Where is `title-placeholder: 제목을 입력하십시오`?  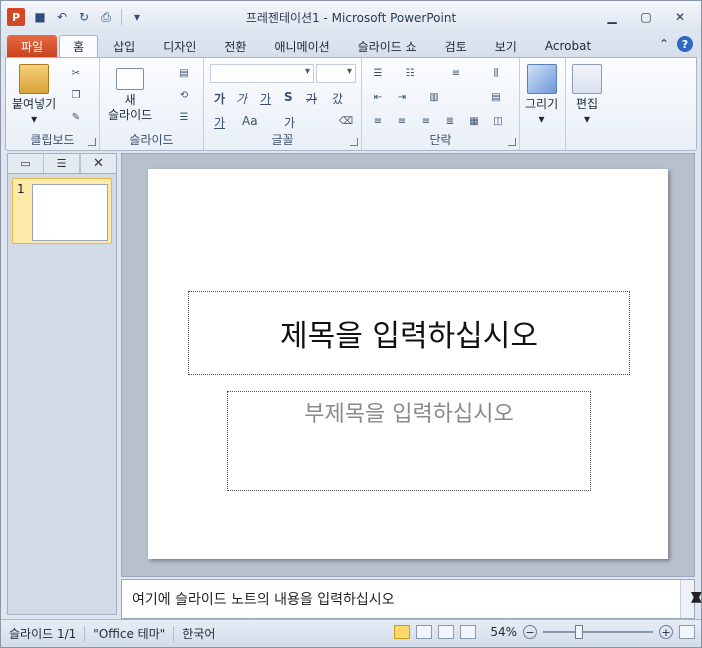 title-placeholder: 제목을 입력하십시오 is located at coordinates (409, 333).